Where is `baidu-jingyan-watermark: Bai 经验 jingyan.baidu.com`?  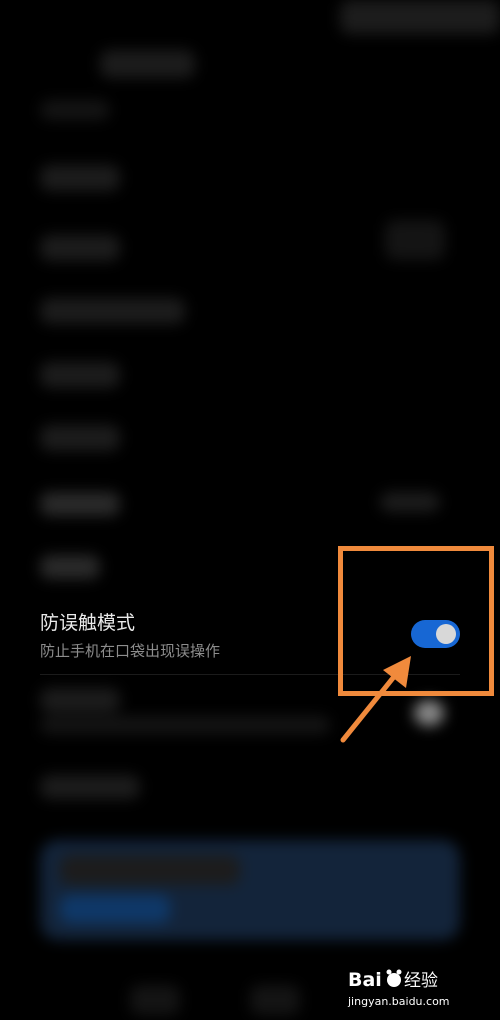 baidu-jingyan-watermark: Bai 经验 jingyan.baidu.com is located at coordinates (411, 986).